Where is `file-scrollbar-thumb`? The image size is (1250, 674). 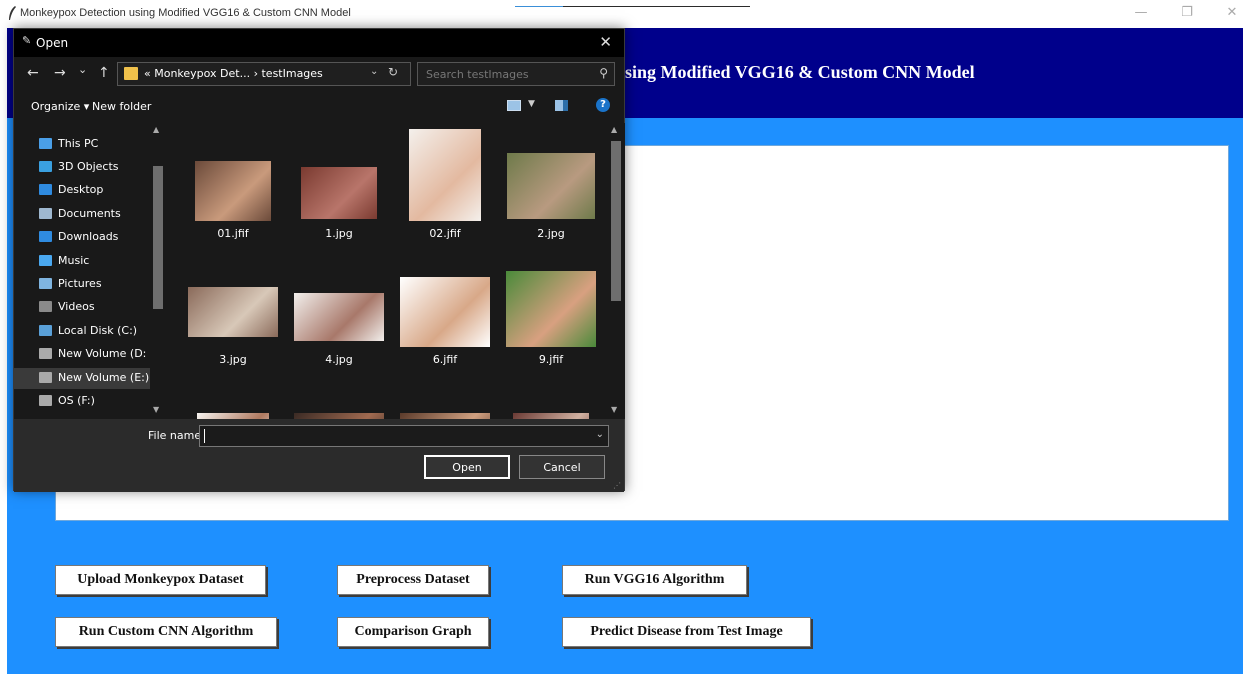
file-scrollbar-thumb is located at coordinates (616, 221).